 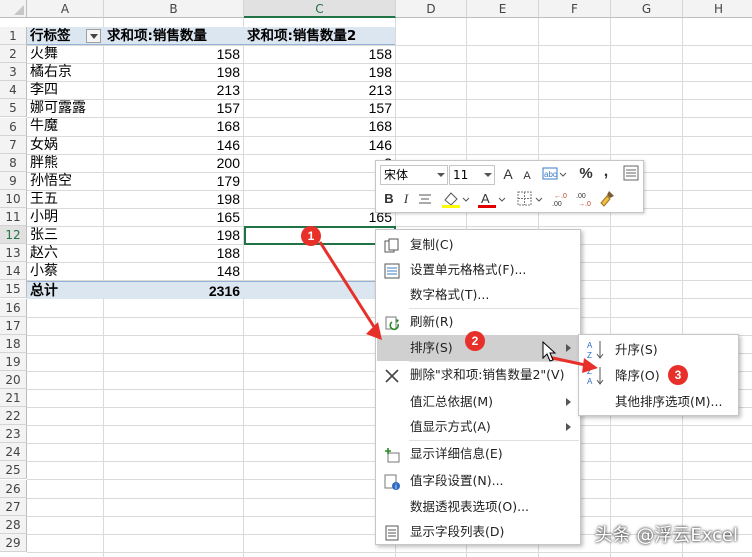 What do you see at coordinates (13, 198) in the screenshot?
I see `row-header-10: 10` at bounding box center [13, 198].